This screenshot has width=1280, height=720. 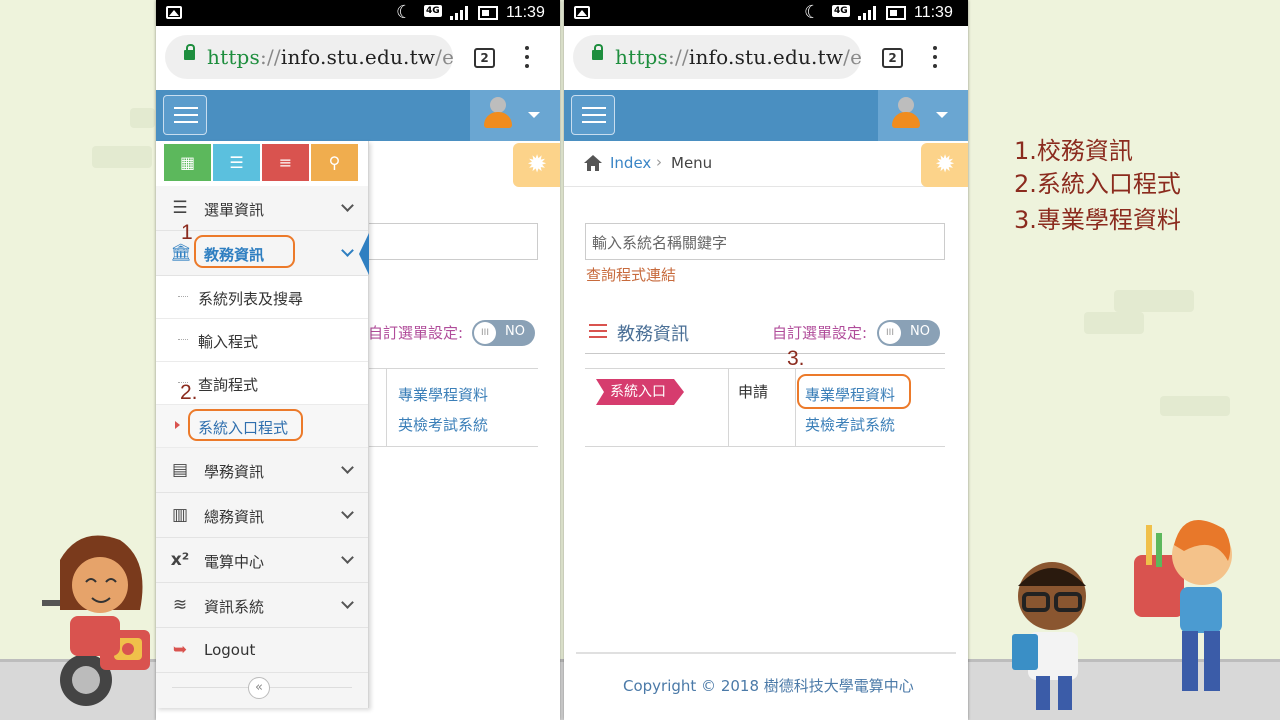 I want to click on sidebar-item-info-systems: ≋ 資訊系統, so click(x=262, y=605).